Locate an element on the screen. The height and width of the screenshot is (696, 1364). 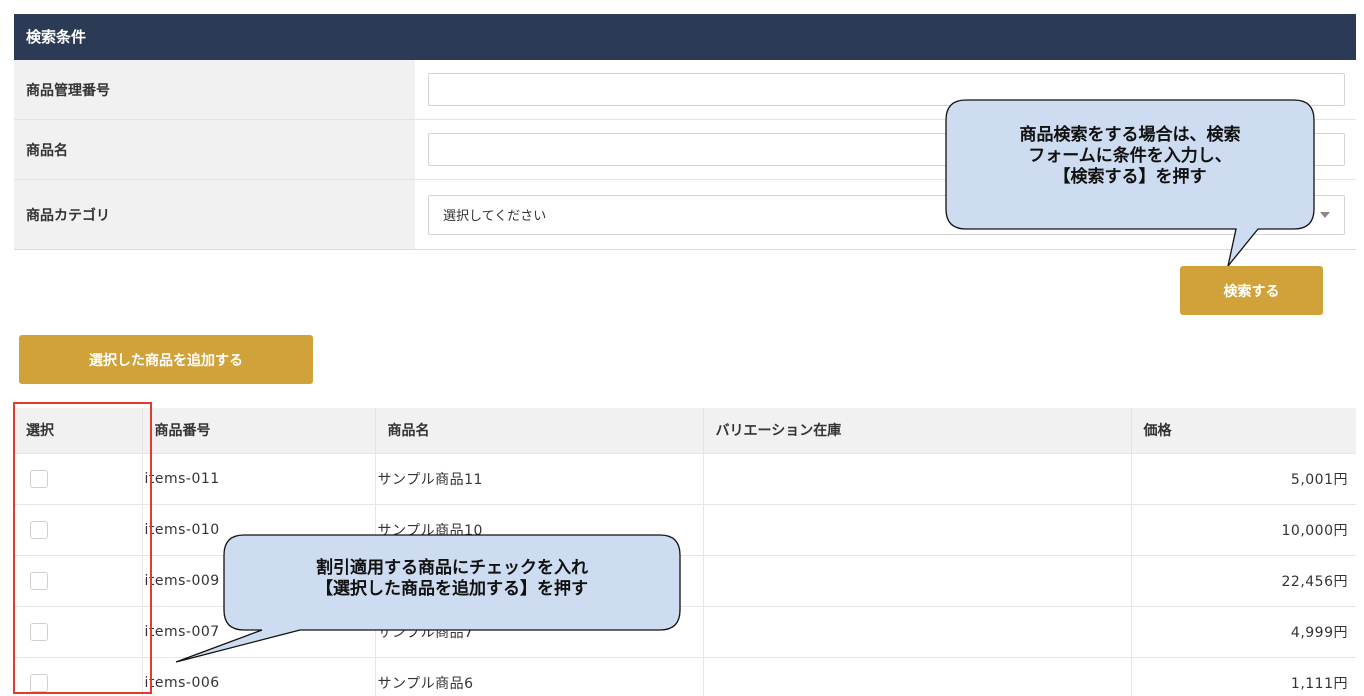
column-header-product-code: 商品番号 is located at coordinates (258, 430).